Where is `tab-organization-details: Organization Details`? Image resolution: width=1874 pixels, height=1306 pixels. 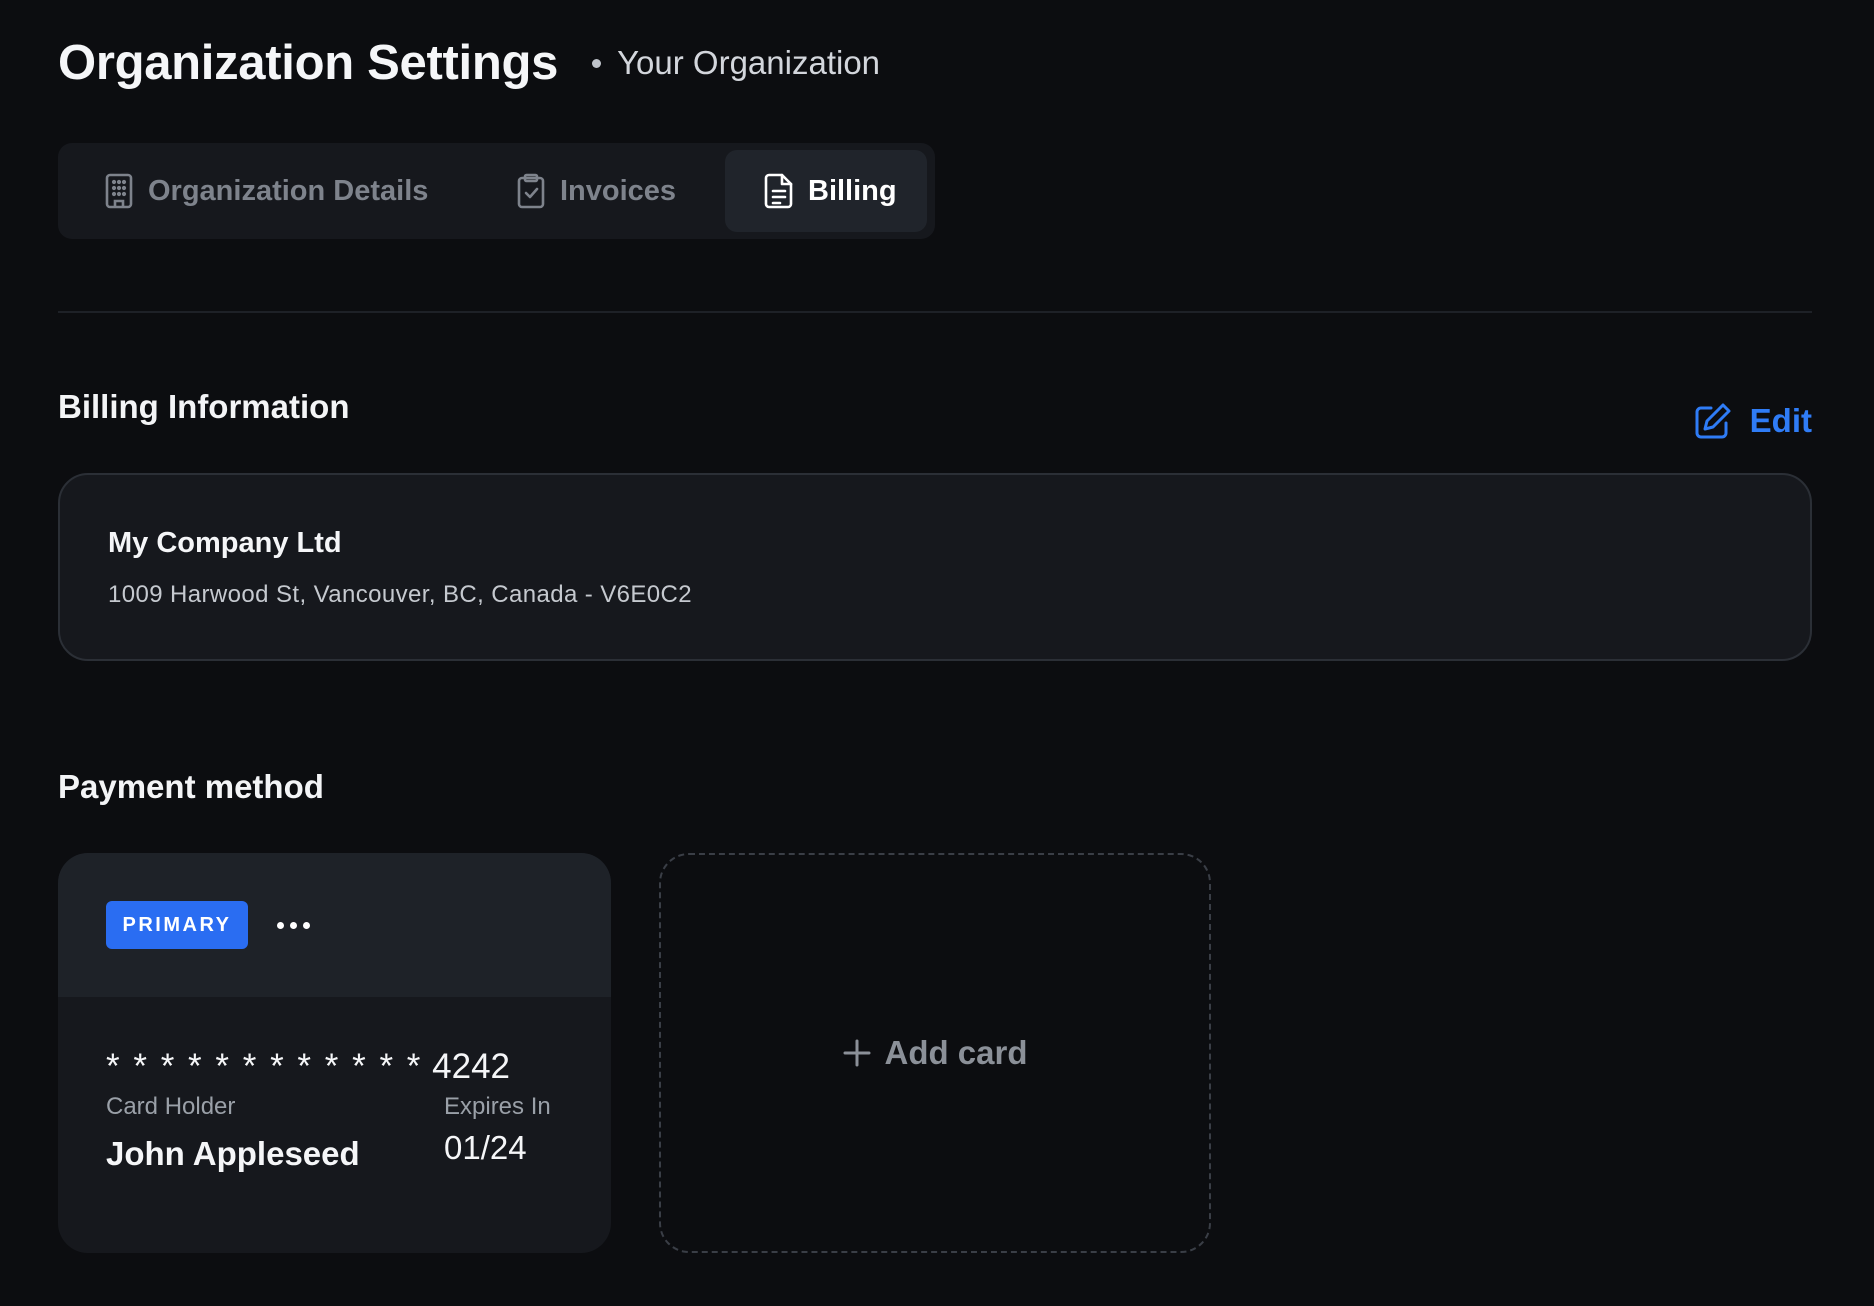 tab-organization-details: Organization Details is located at coordinates (266, 191).